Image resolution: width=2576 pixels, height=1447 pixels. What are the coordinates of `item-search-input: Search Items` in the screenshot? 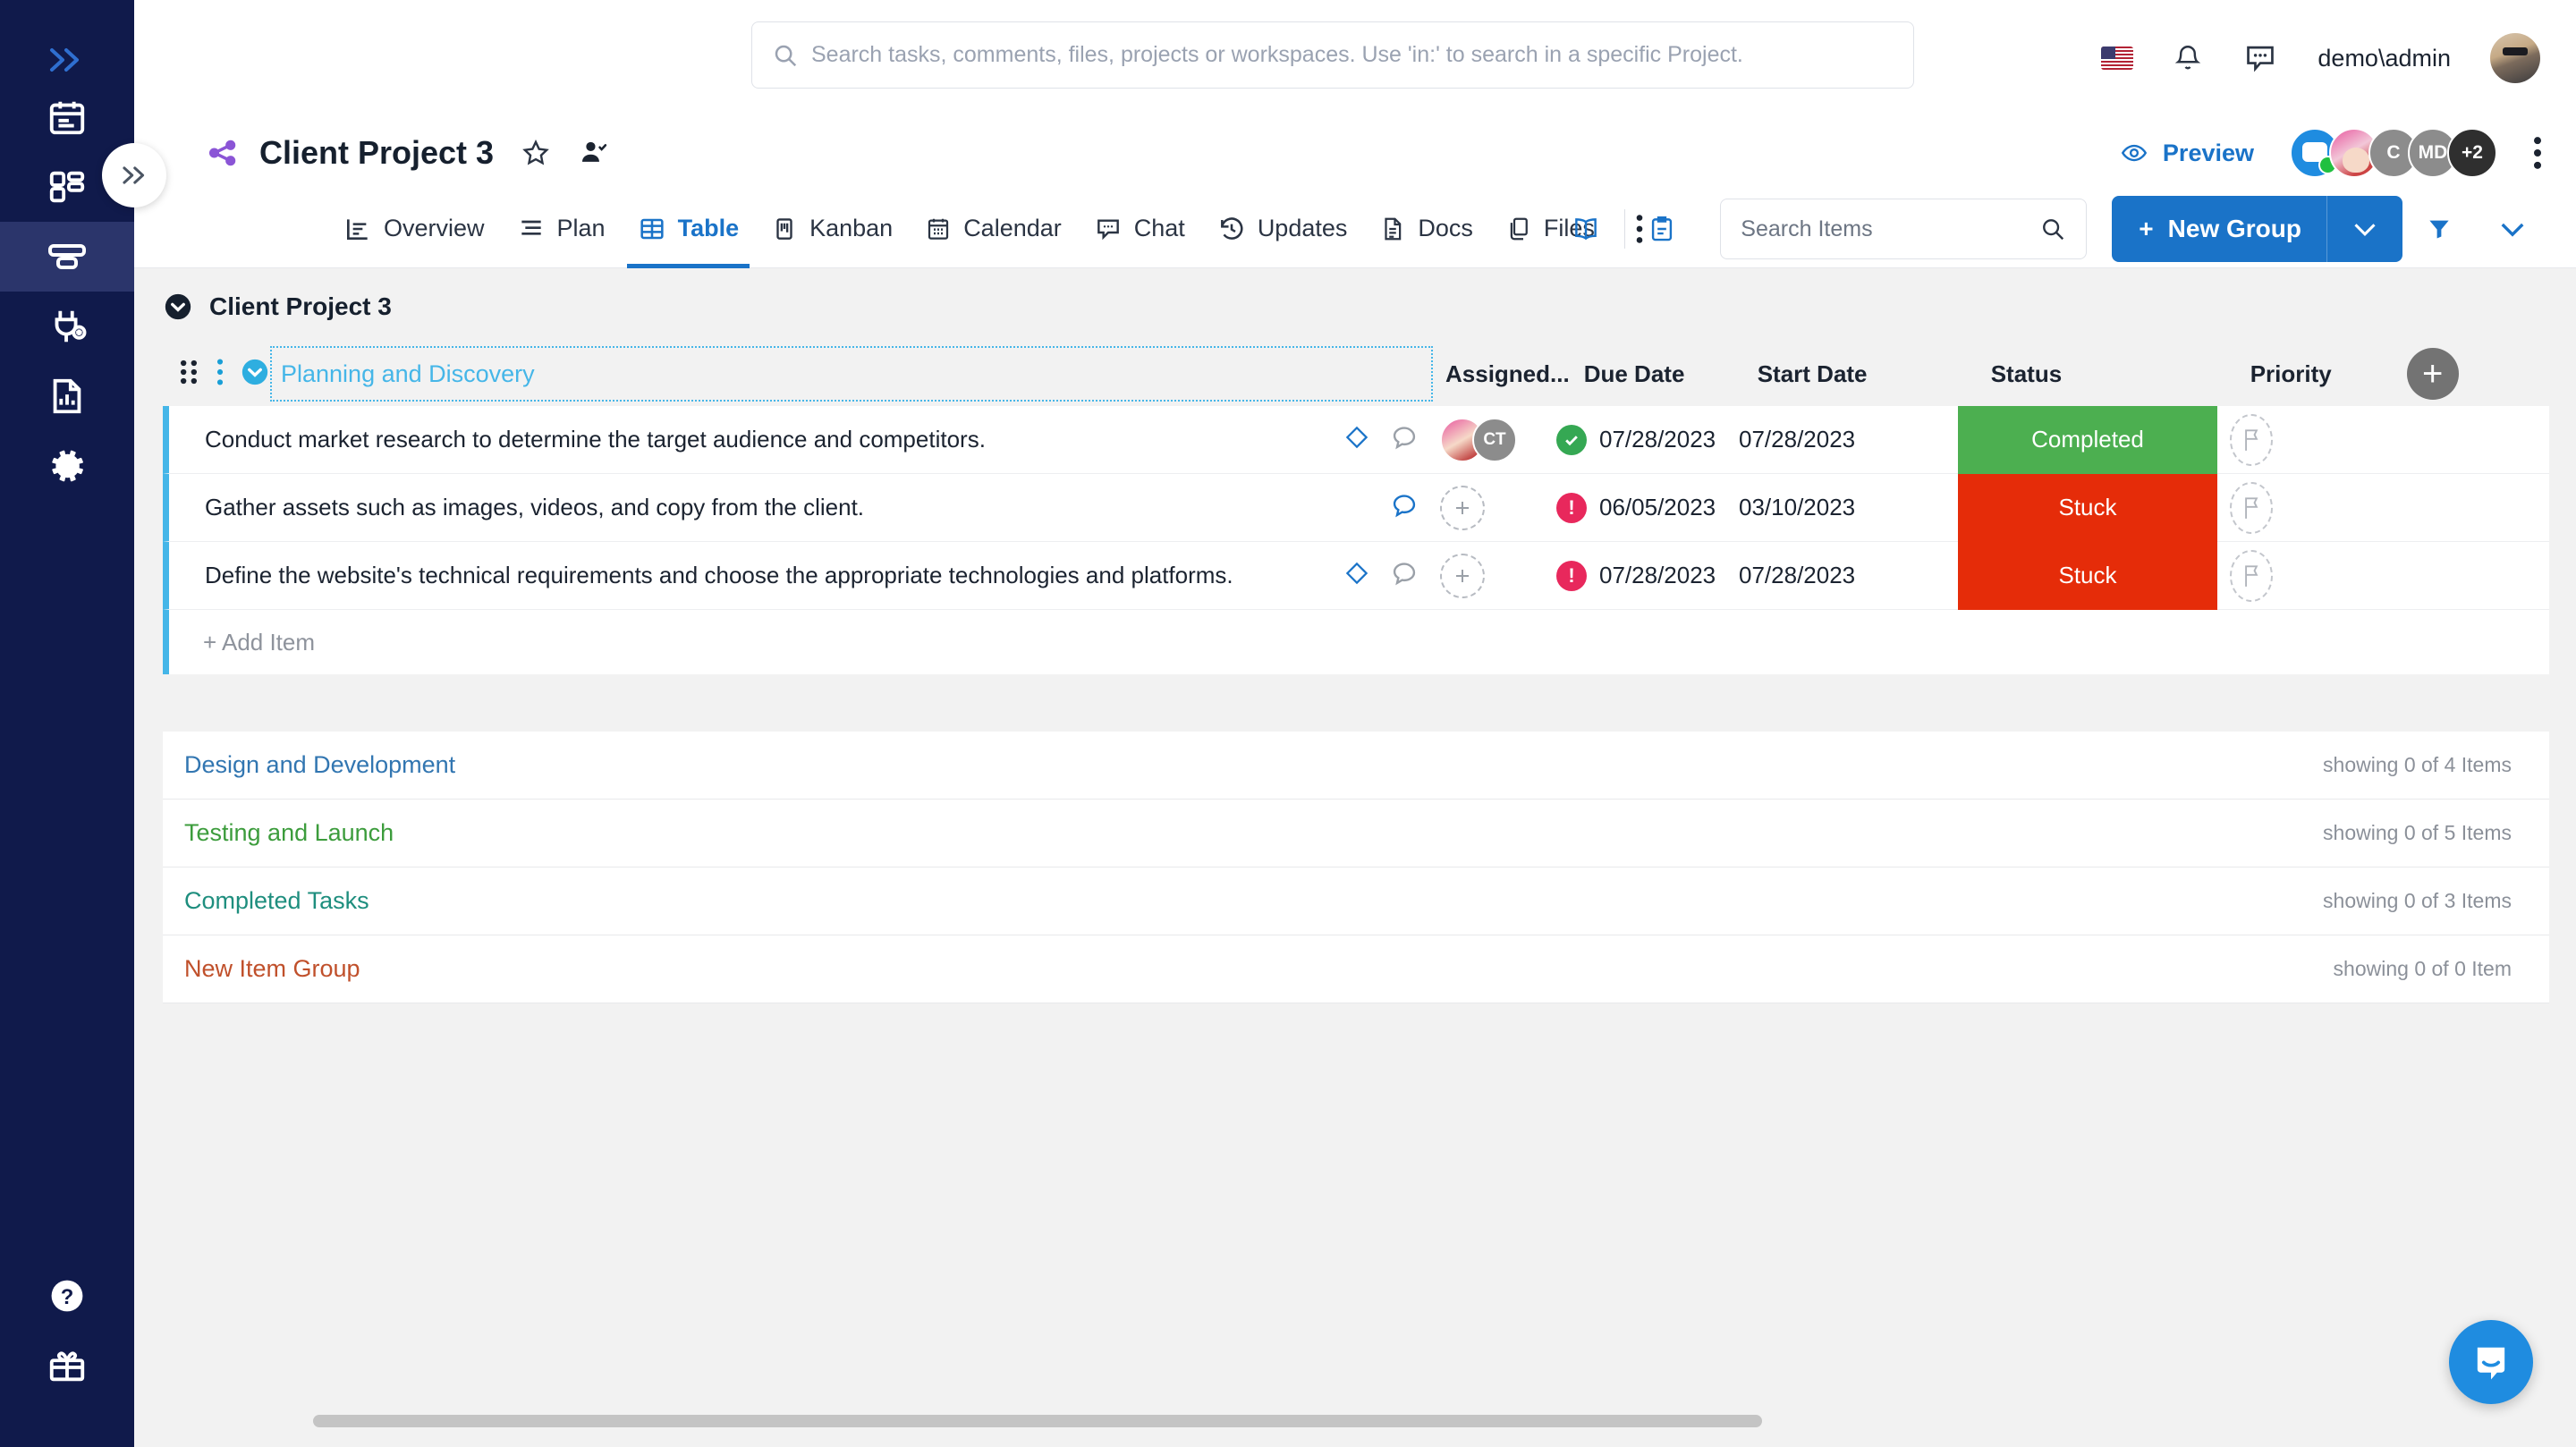 It's located at (1904, 229).